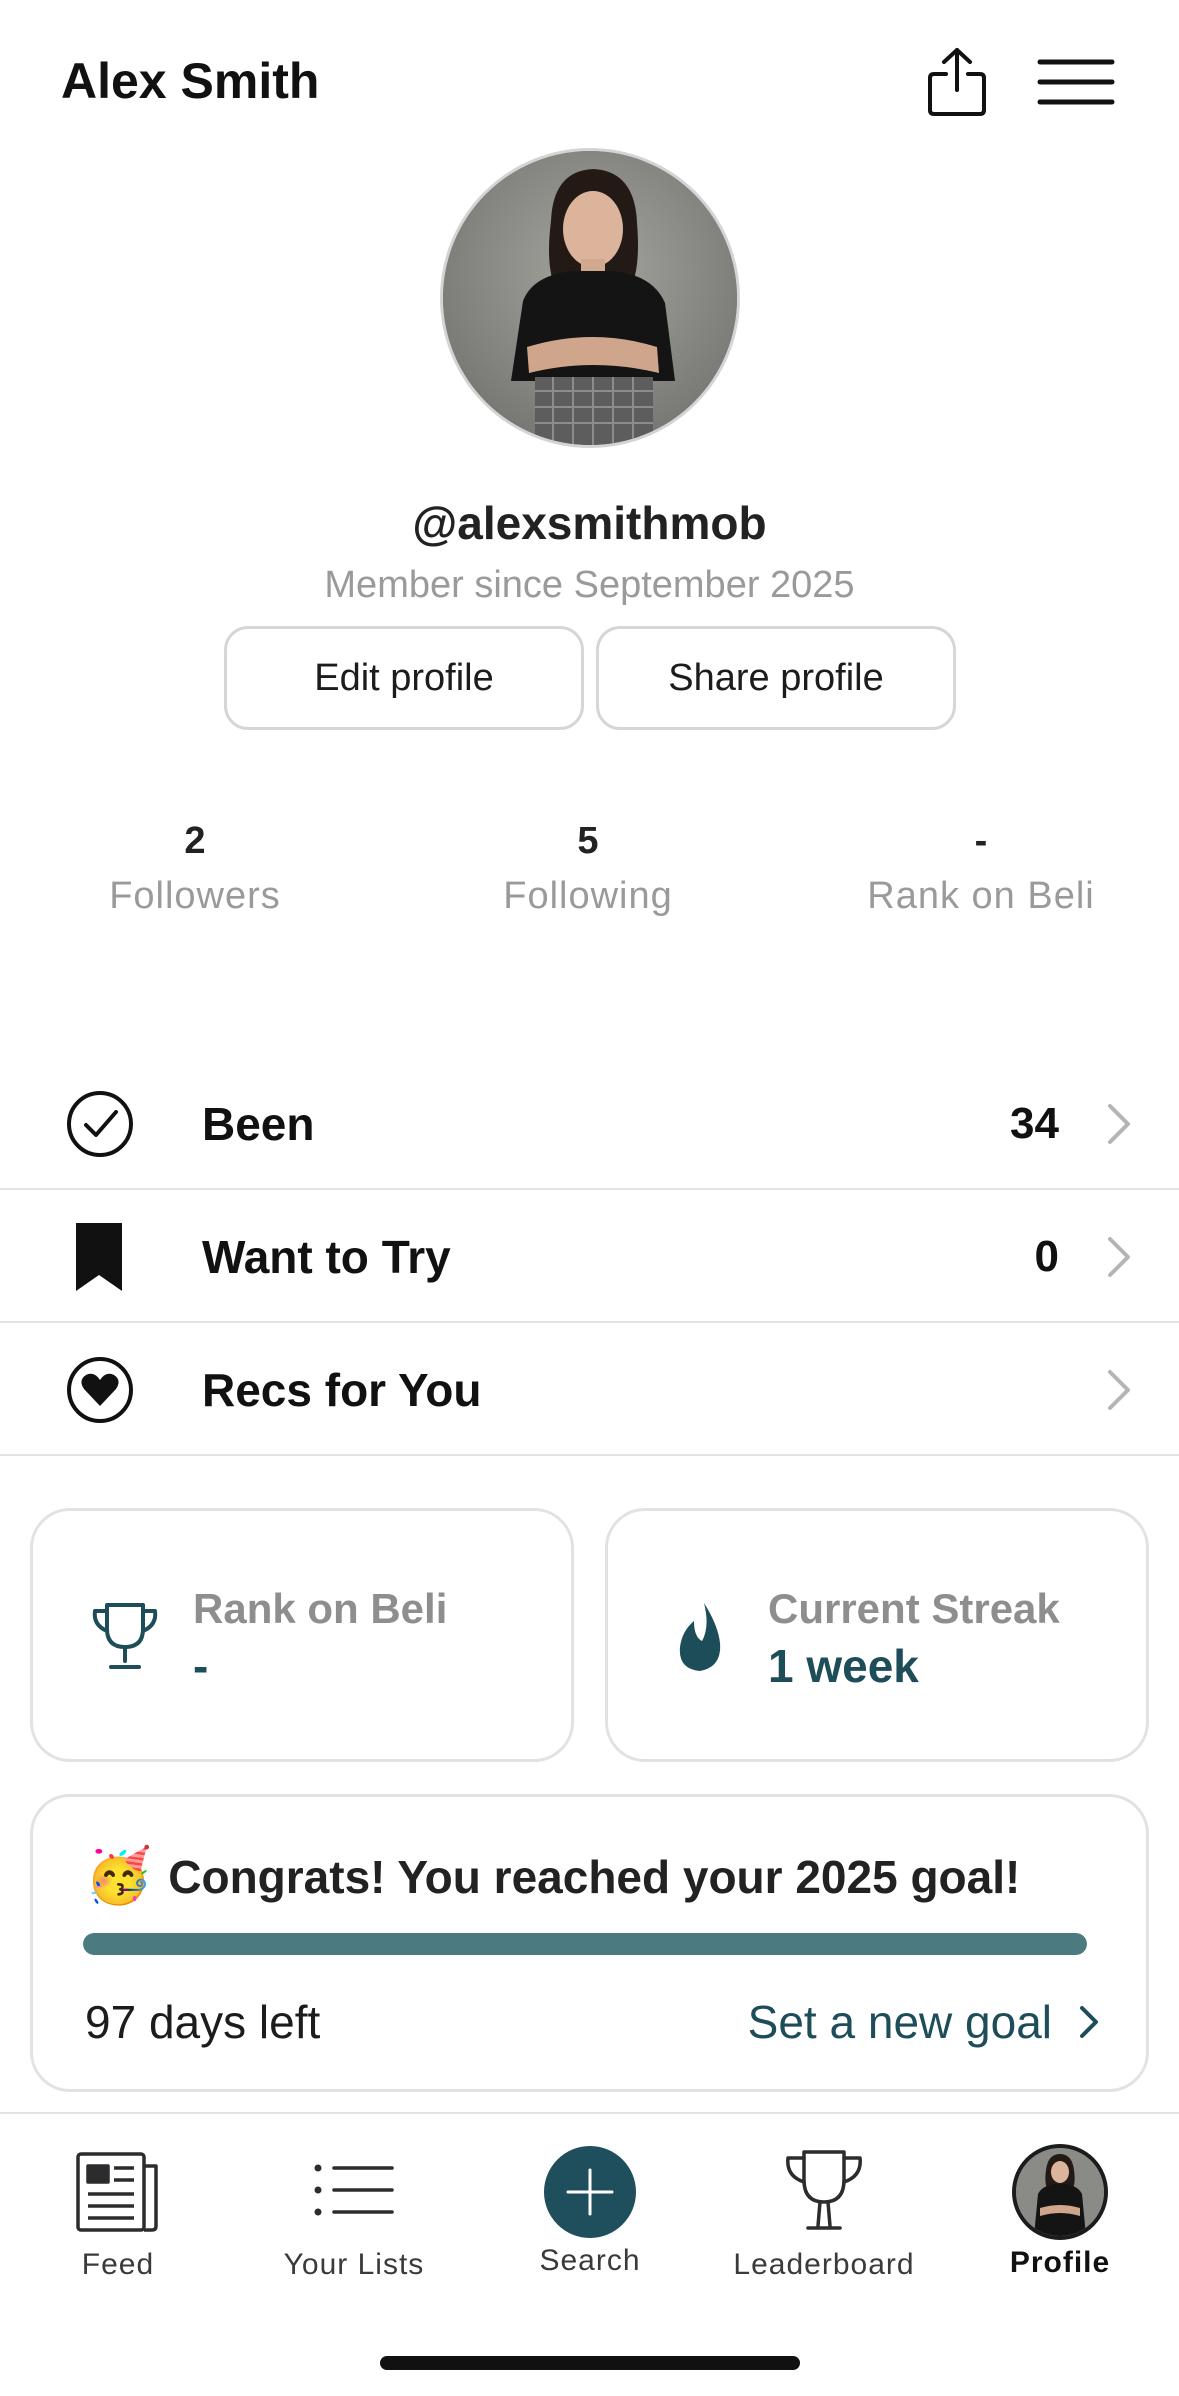 The height and width of the screenshot is (2396, 1179). I want to click on tab-leaderboard: Leaderboard, so click(824, 2212).